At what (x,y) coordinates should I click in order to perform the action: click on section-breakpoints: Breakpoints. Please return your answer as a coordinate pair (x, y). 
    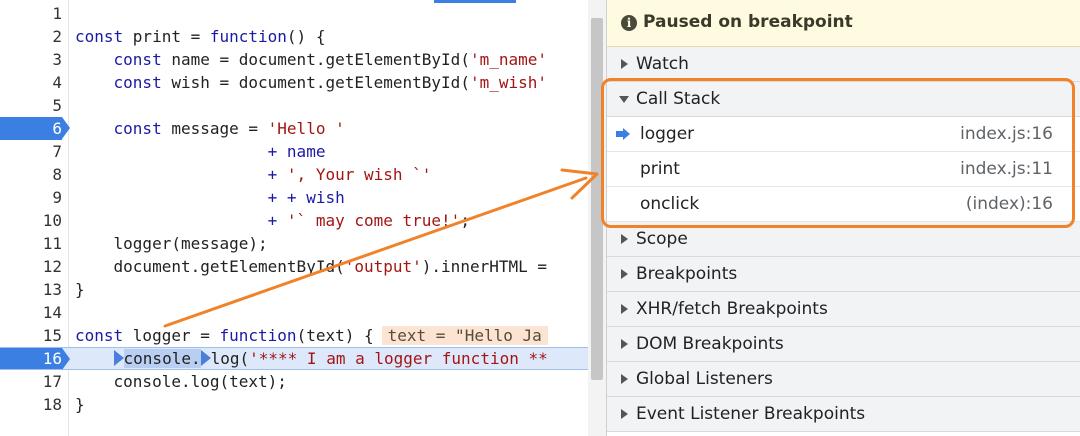
    Looking at the image, I should click on (843, 274).